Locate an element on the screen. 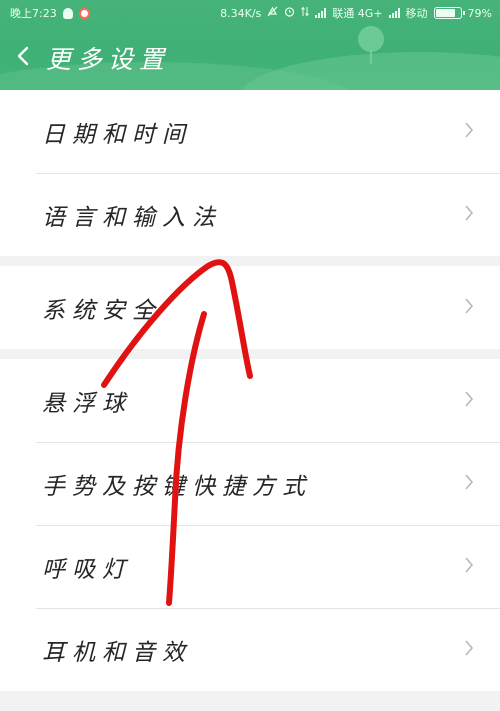  battery-icon is located at coordinates (449, 13).